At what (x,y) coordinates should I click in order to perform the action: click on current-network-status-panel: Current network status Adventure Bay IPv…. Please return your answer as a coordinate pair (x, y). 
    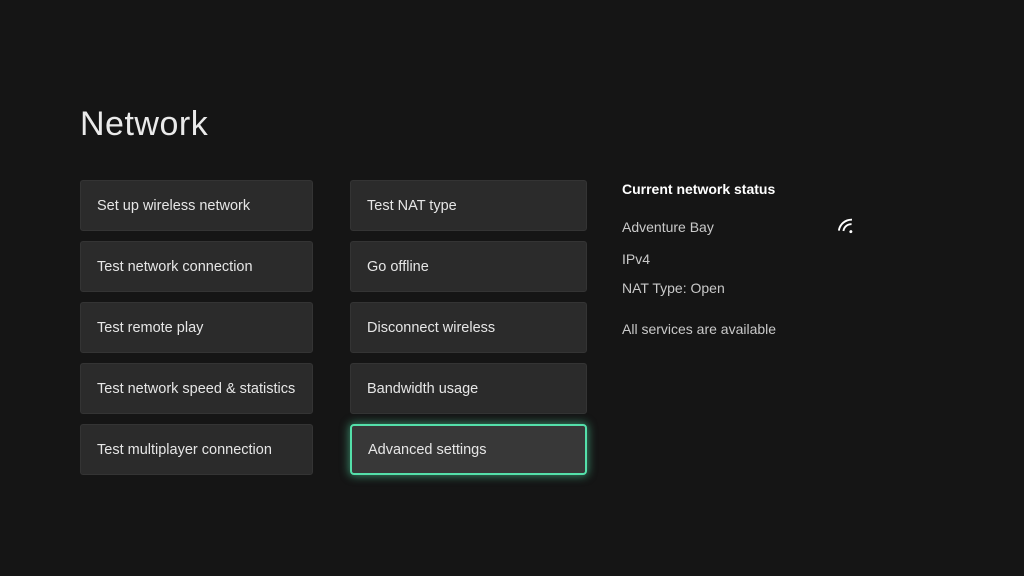
    Looking at the image, I should click on (782, 265).